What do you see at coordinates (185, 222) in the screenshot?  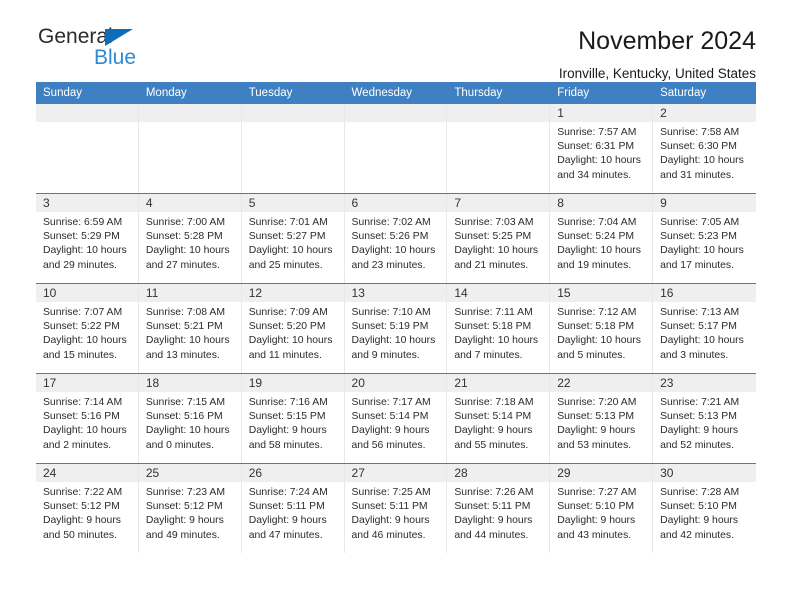 I see `sunrise-time: Sunrise: 7:00 AM` at bounding box center [185, 222].